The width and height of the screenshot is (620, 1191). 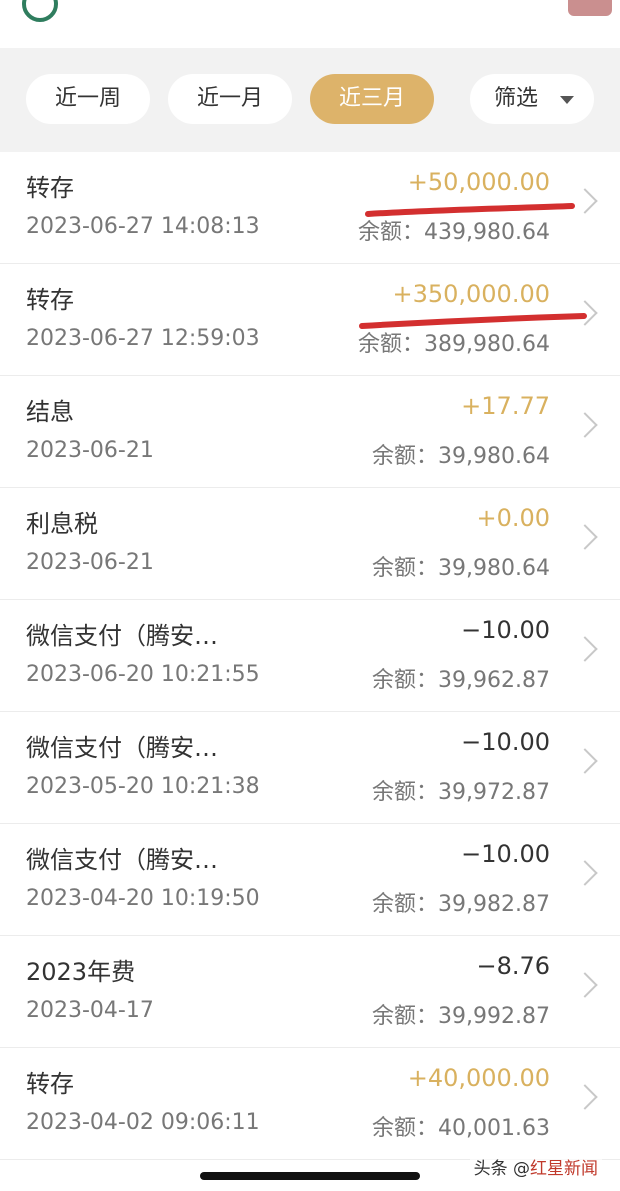 I want to click on tab-last-week: 近一周, so click(x=88, y=99).